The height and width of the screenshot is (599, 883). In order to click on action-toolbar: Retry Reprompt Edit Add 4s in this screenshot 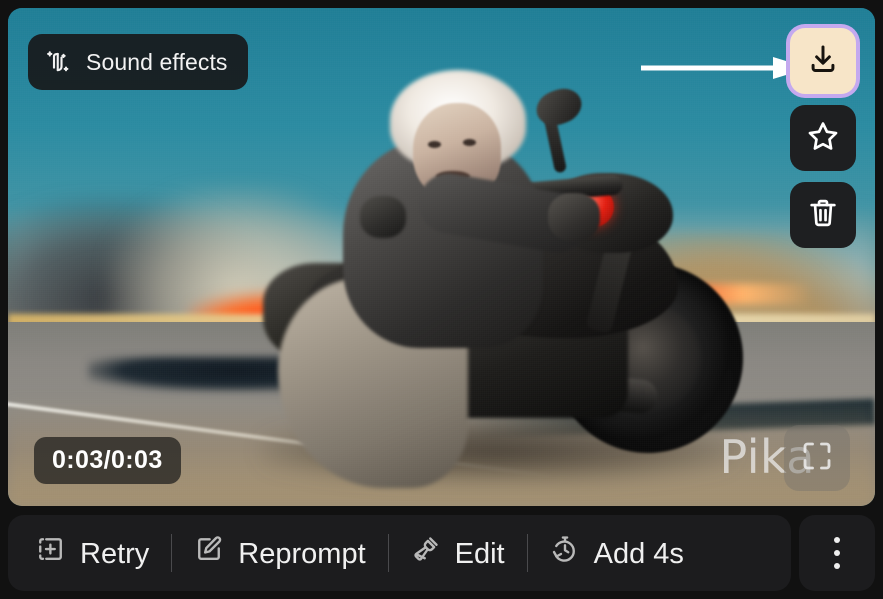, I will do `click(441, 553)`.